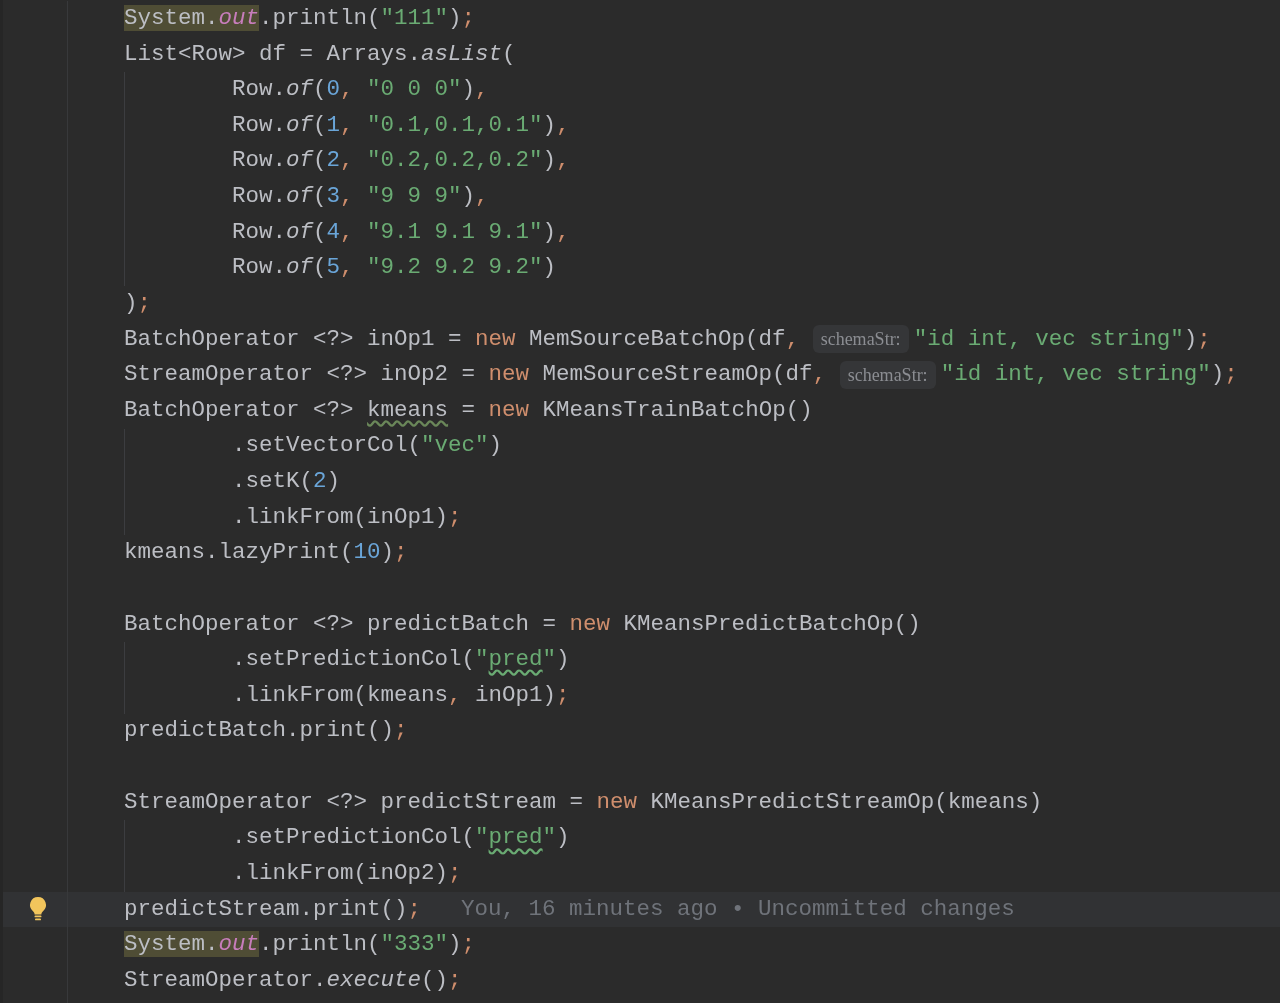 This screenshot has width=1280, height=1003. I want to click on code-text: .setK(2), so click(286, 482).